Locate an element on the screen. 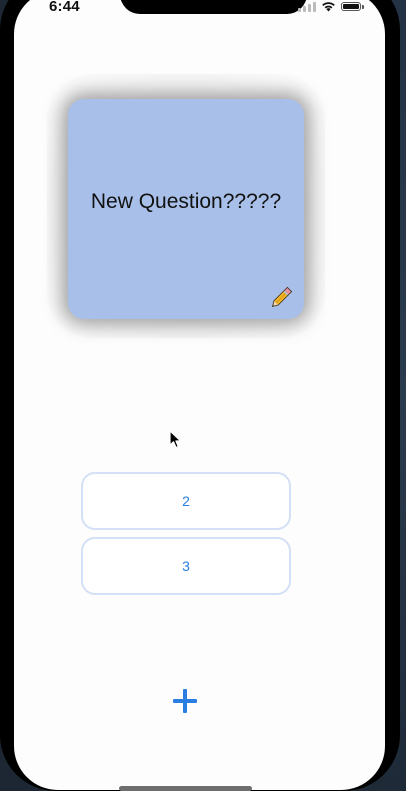  answer-label: 3 is located at coordinates (186, 566).